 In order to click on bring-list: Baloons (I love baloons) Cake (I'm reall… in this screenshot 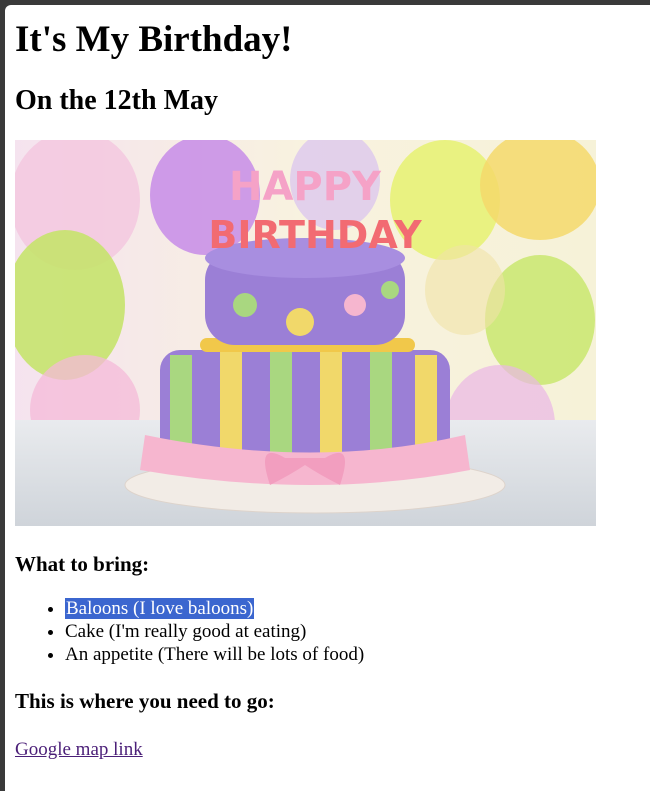, I will do `click(327, 631)`.